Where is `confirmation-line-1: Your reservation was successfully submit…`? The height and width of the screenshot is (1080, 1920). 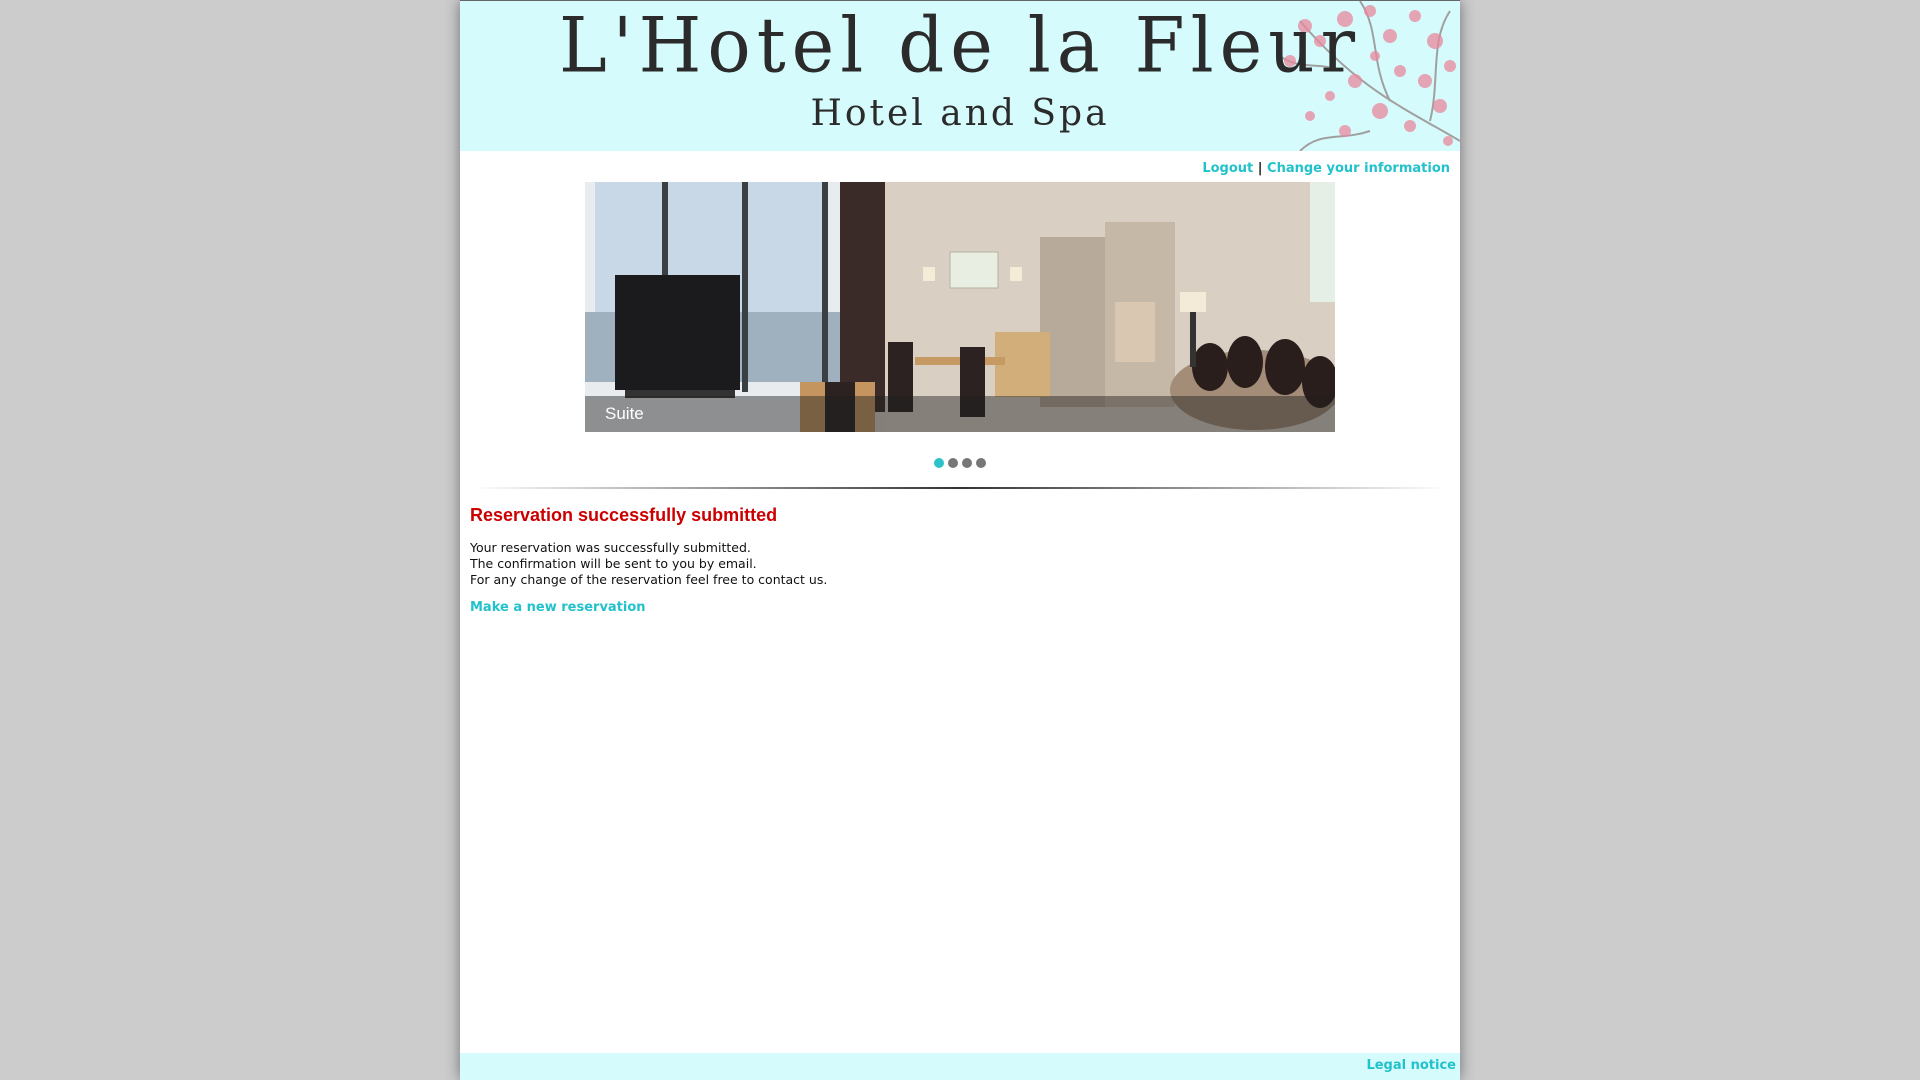 confirmation-line-1: Your reservation was successfully submit… is located at coordinates (610, 547).